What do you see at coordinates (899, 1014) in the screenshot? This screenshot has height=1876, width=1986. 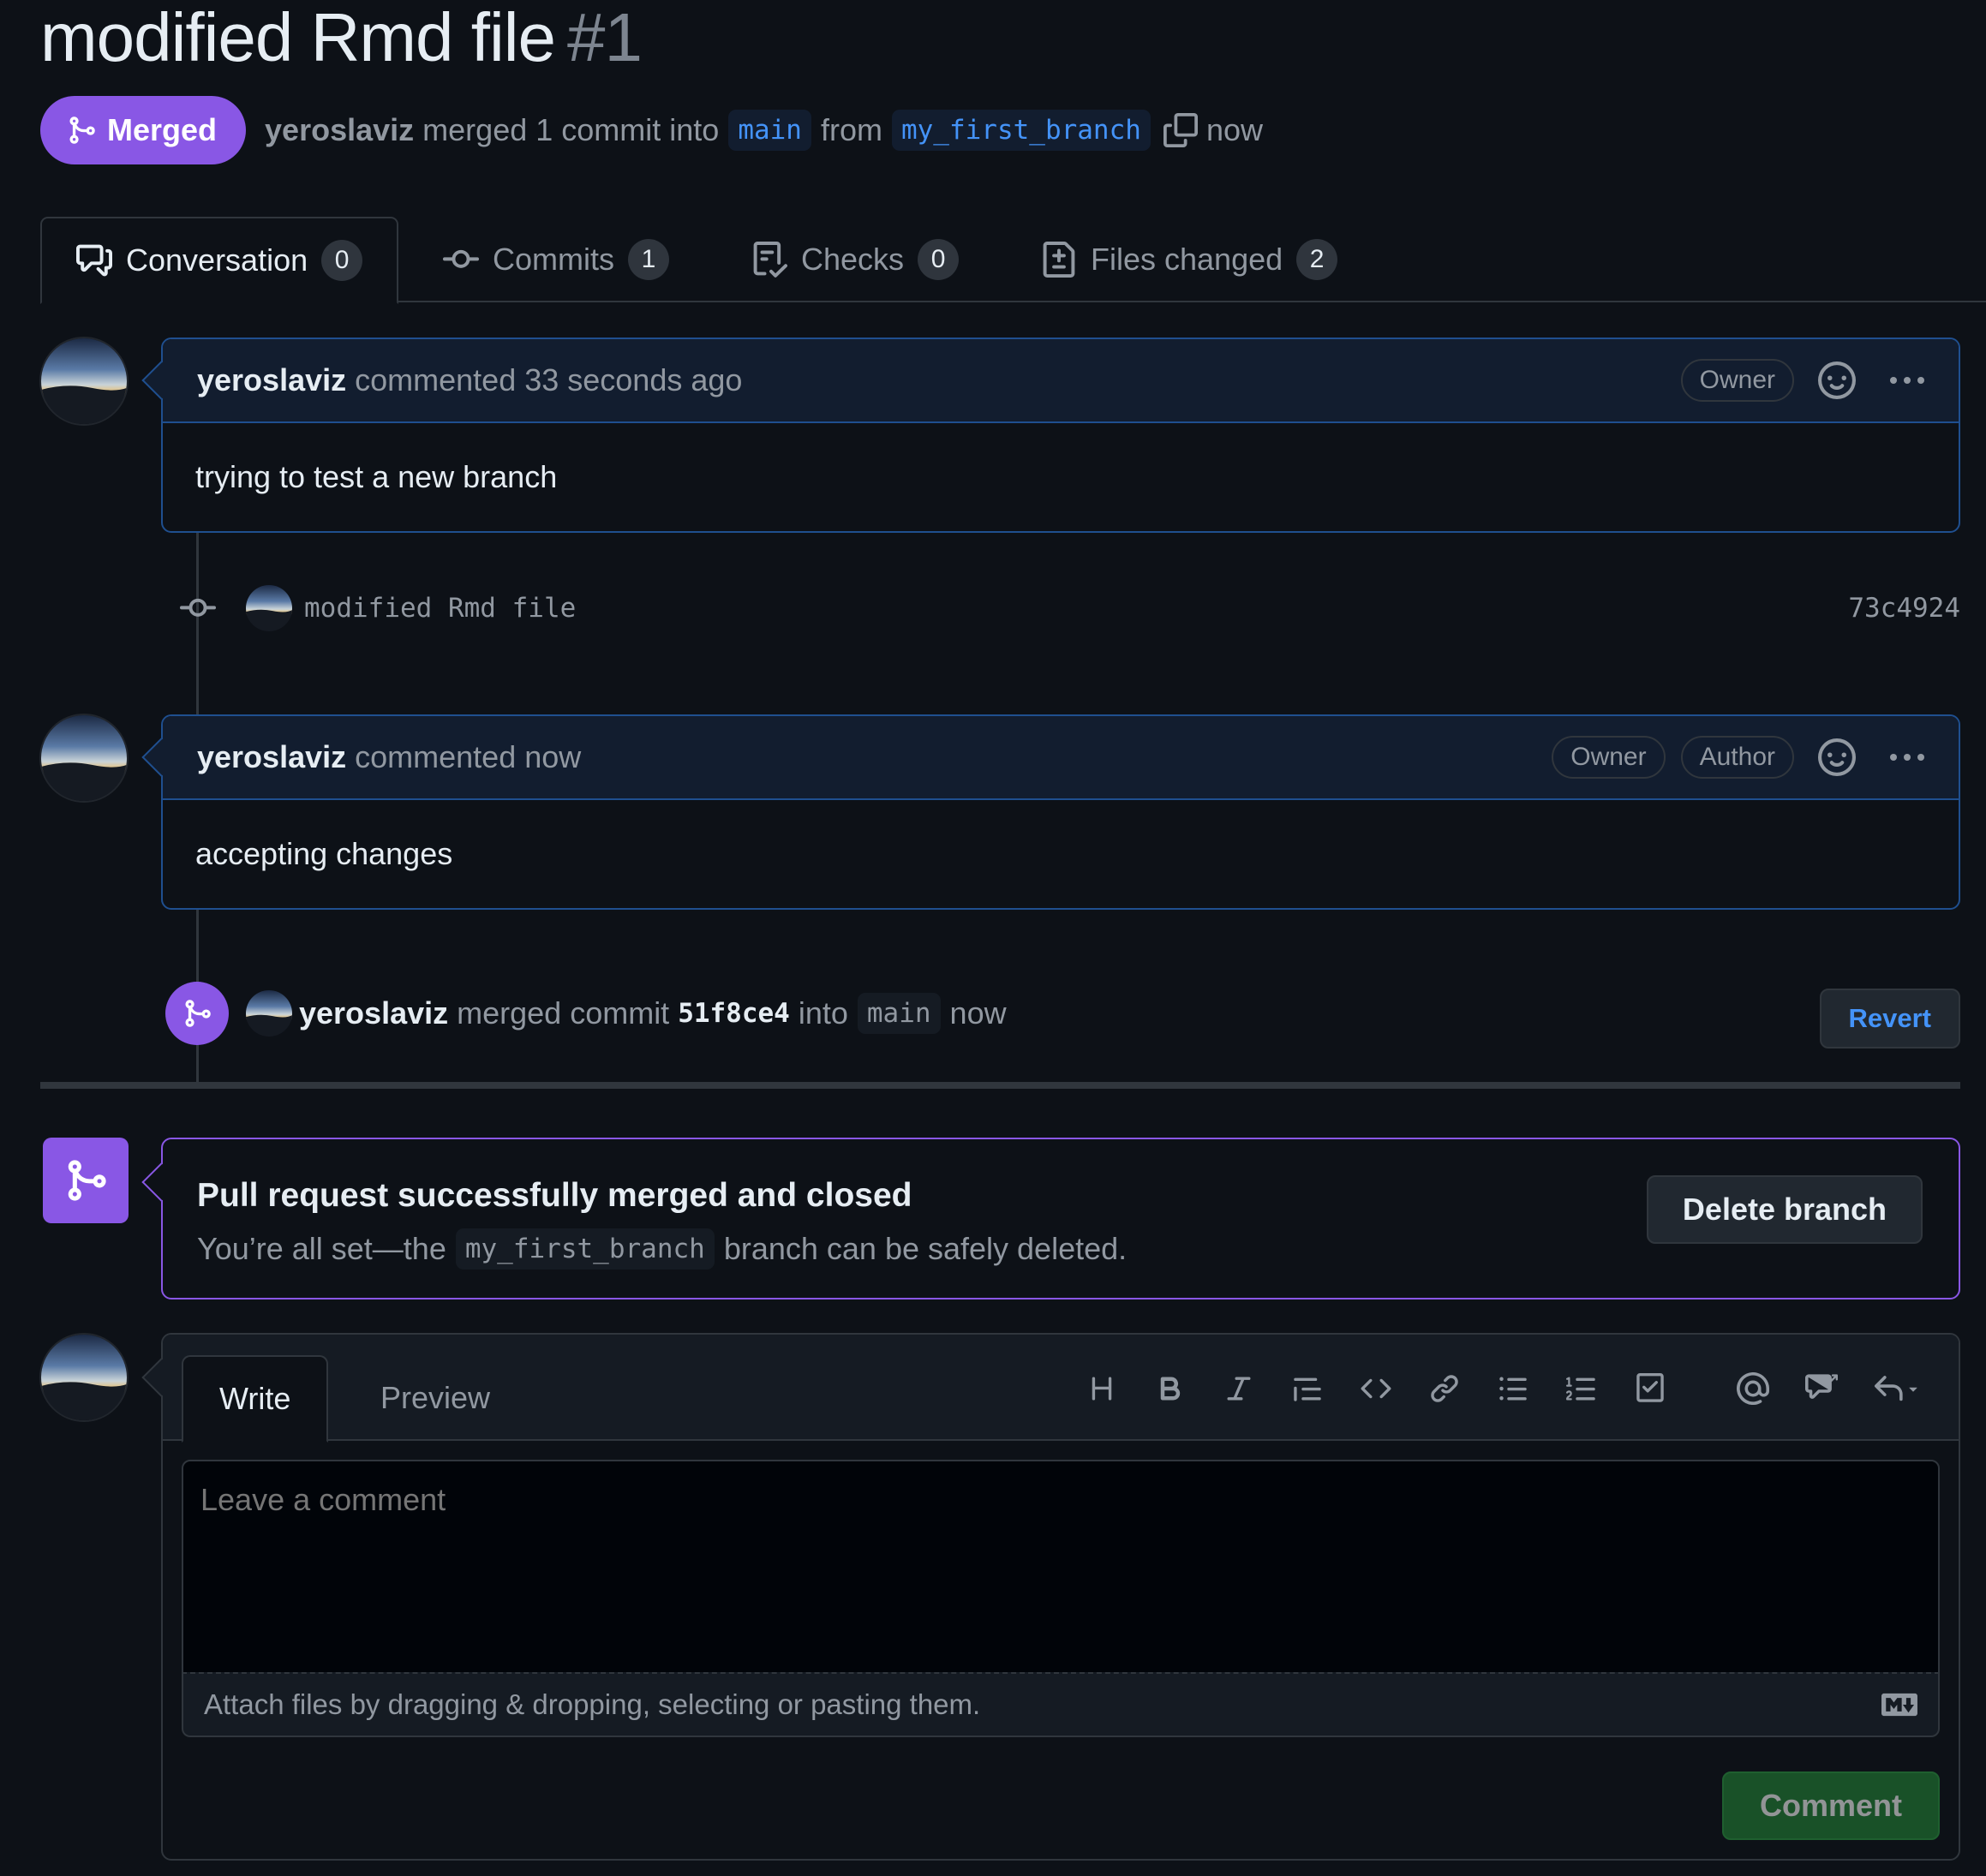 I see `merge-base-branch: main` at bounding box center [899, 1014].